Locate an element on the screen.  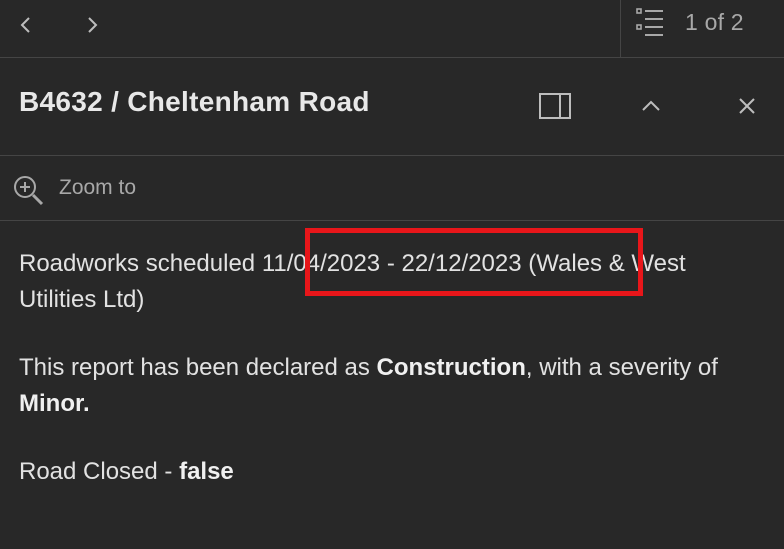
close-button is located at coordinates (747, 106).